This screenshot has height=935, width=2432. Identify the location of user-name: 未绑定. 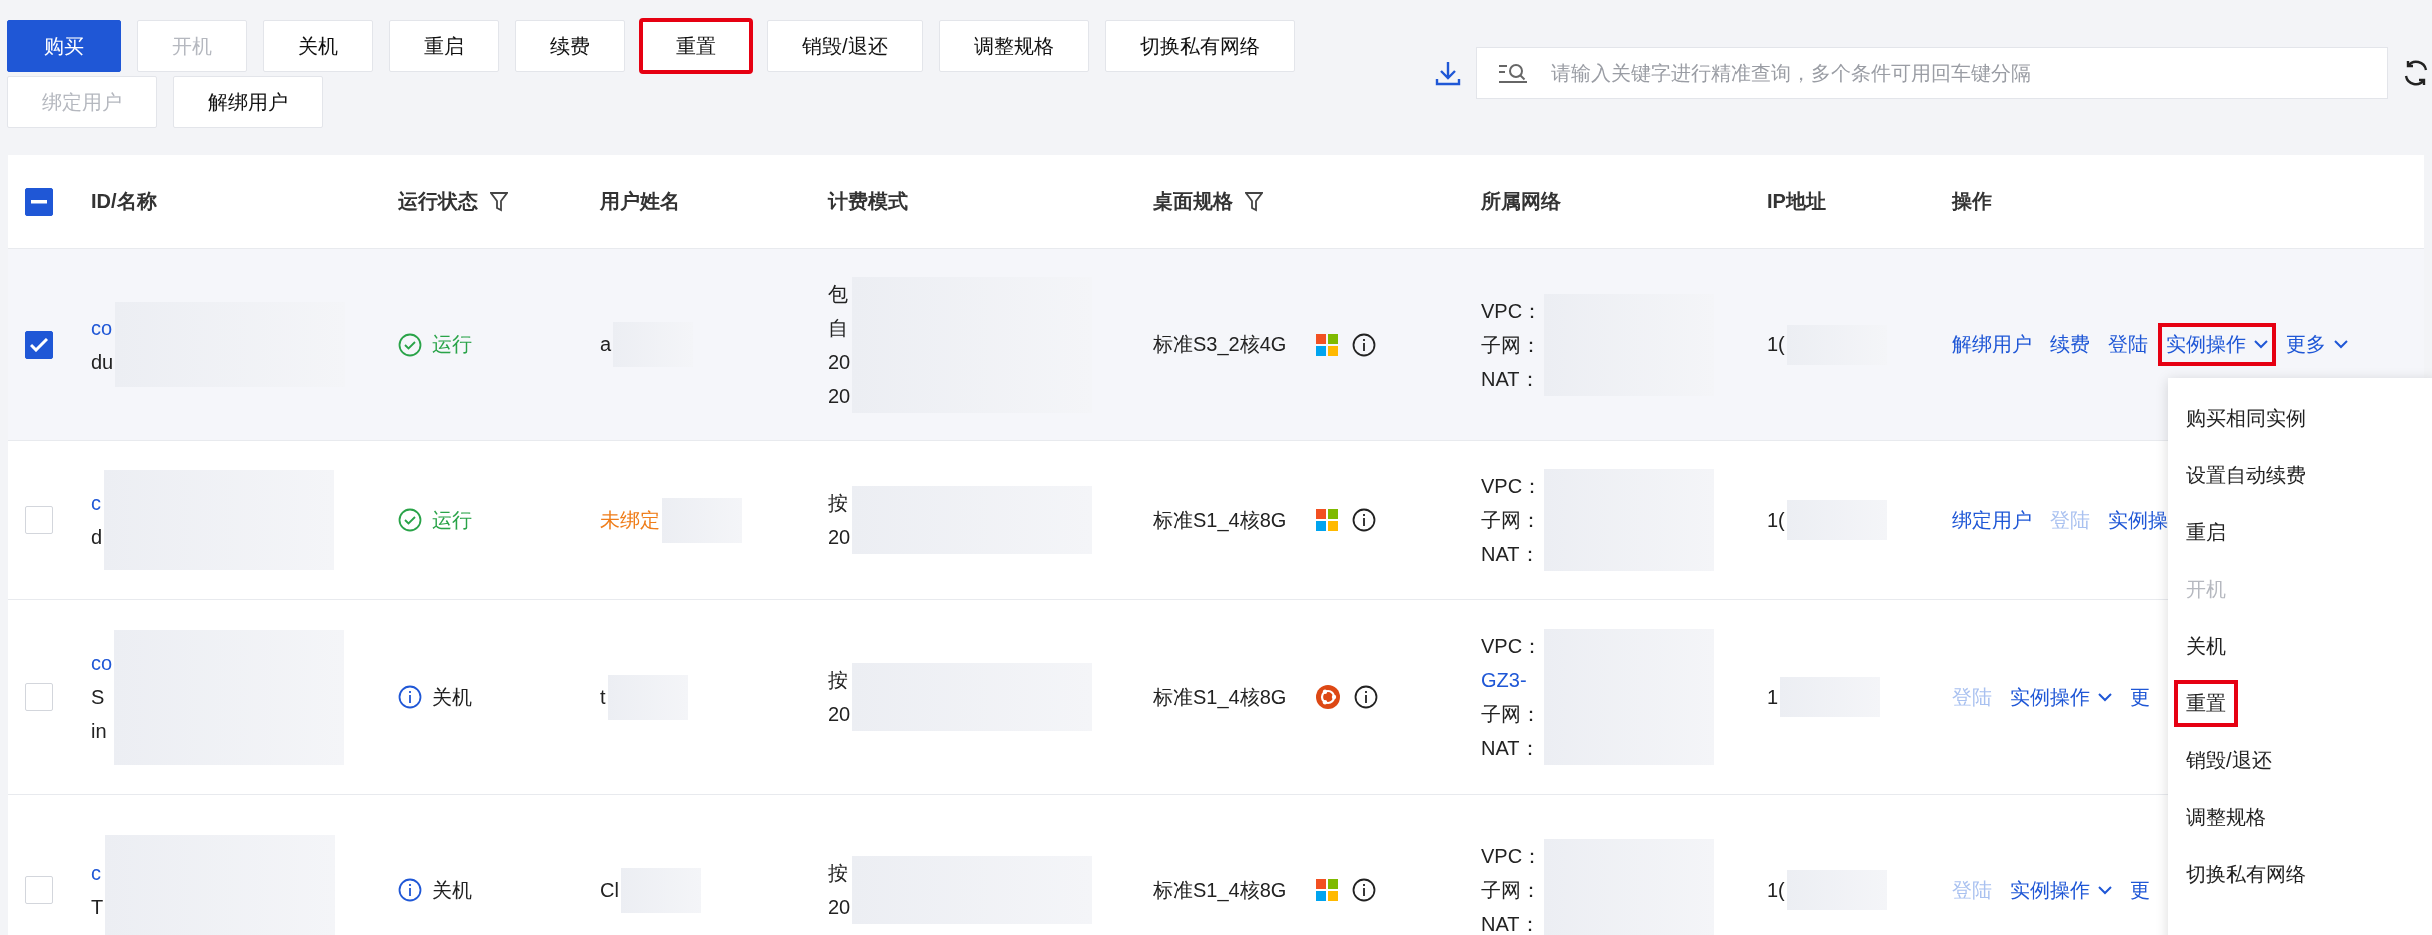
(630, 520).